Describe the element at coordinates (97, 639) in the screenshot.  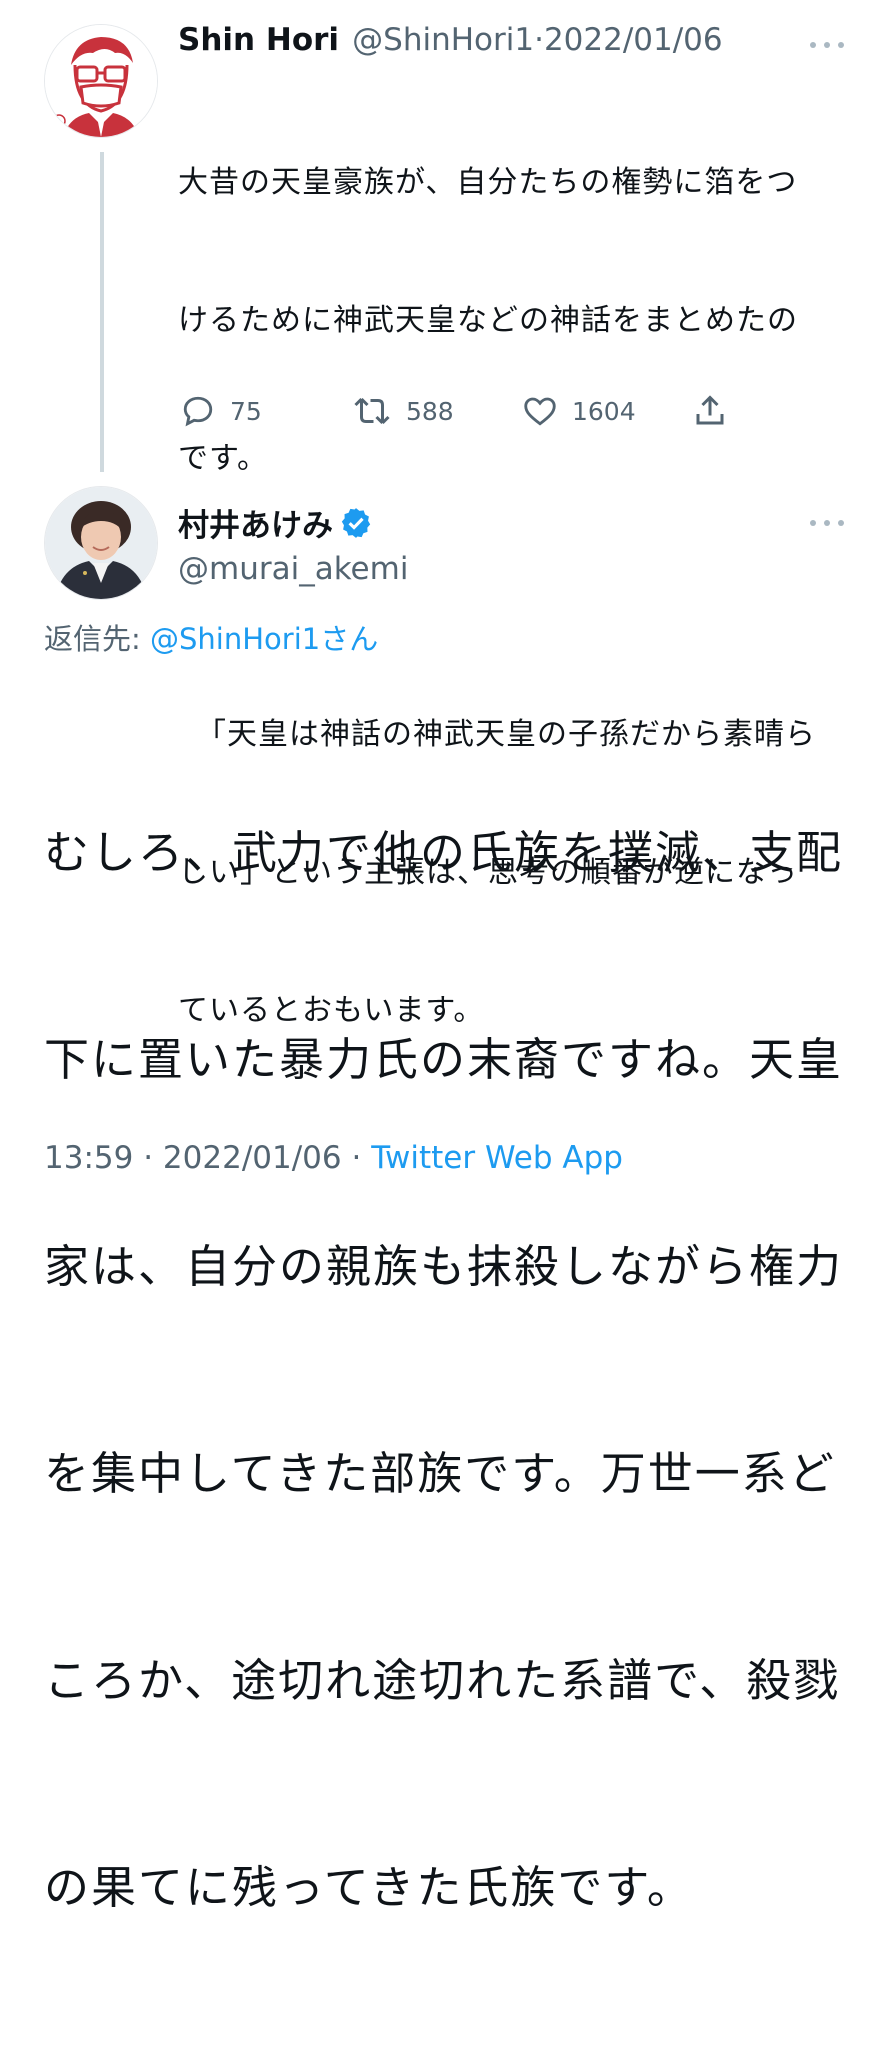
I see `reply-to-label: 返信先:` at that location.